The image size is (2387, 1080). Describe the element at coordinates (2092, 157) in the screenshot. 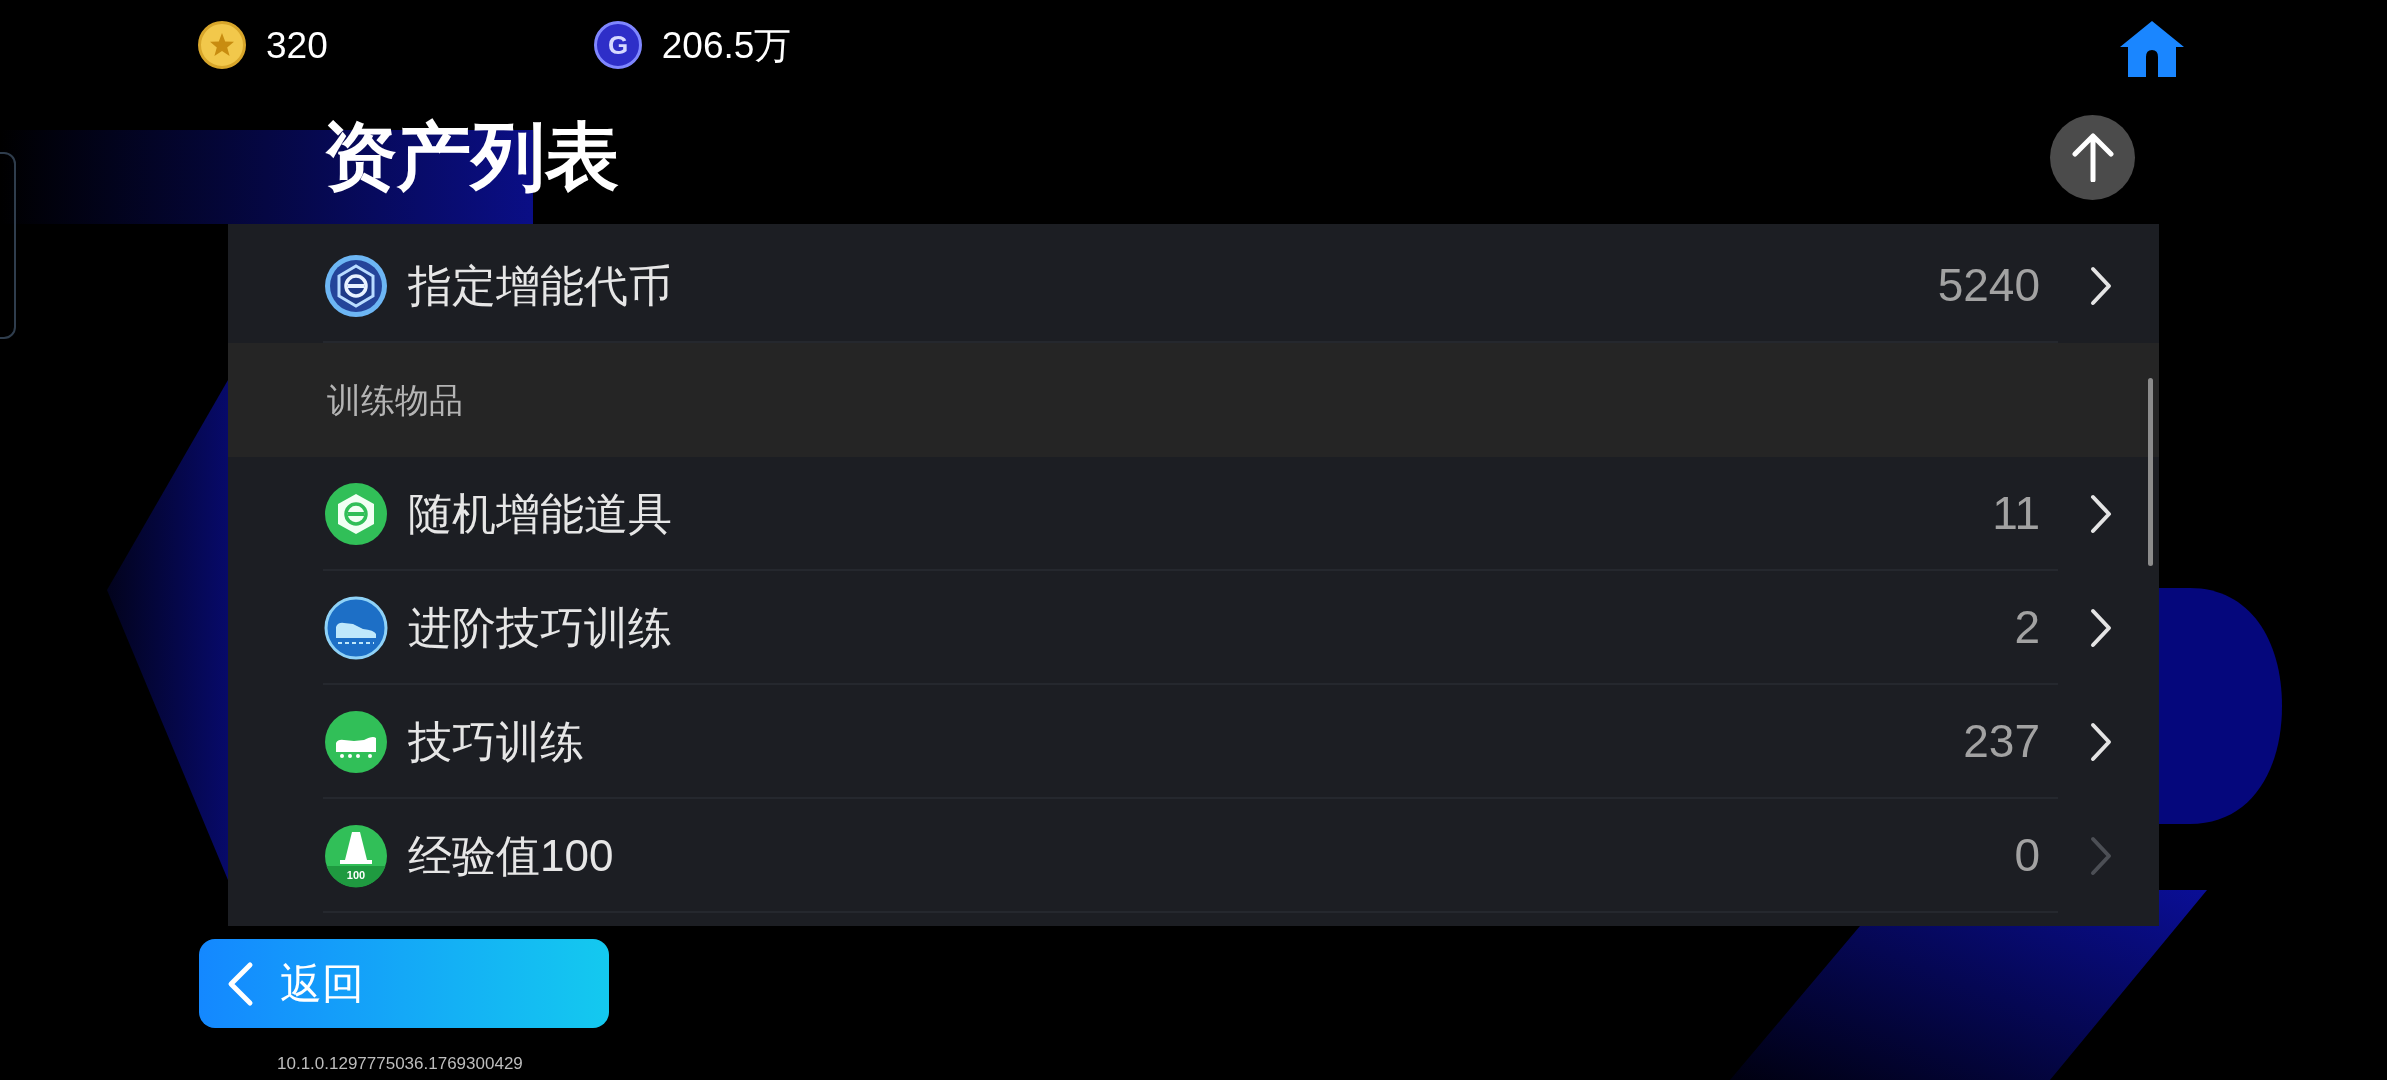

I see `up-arrow-icon` at that location.